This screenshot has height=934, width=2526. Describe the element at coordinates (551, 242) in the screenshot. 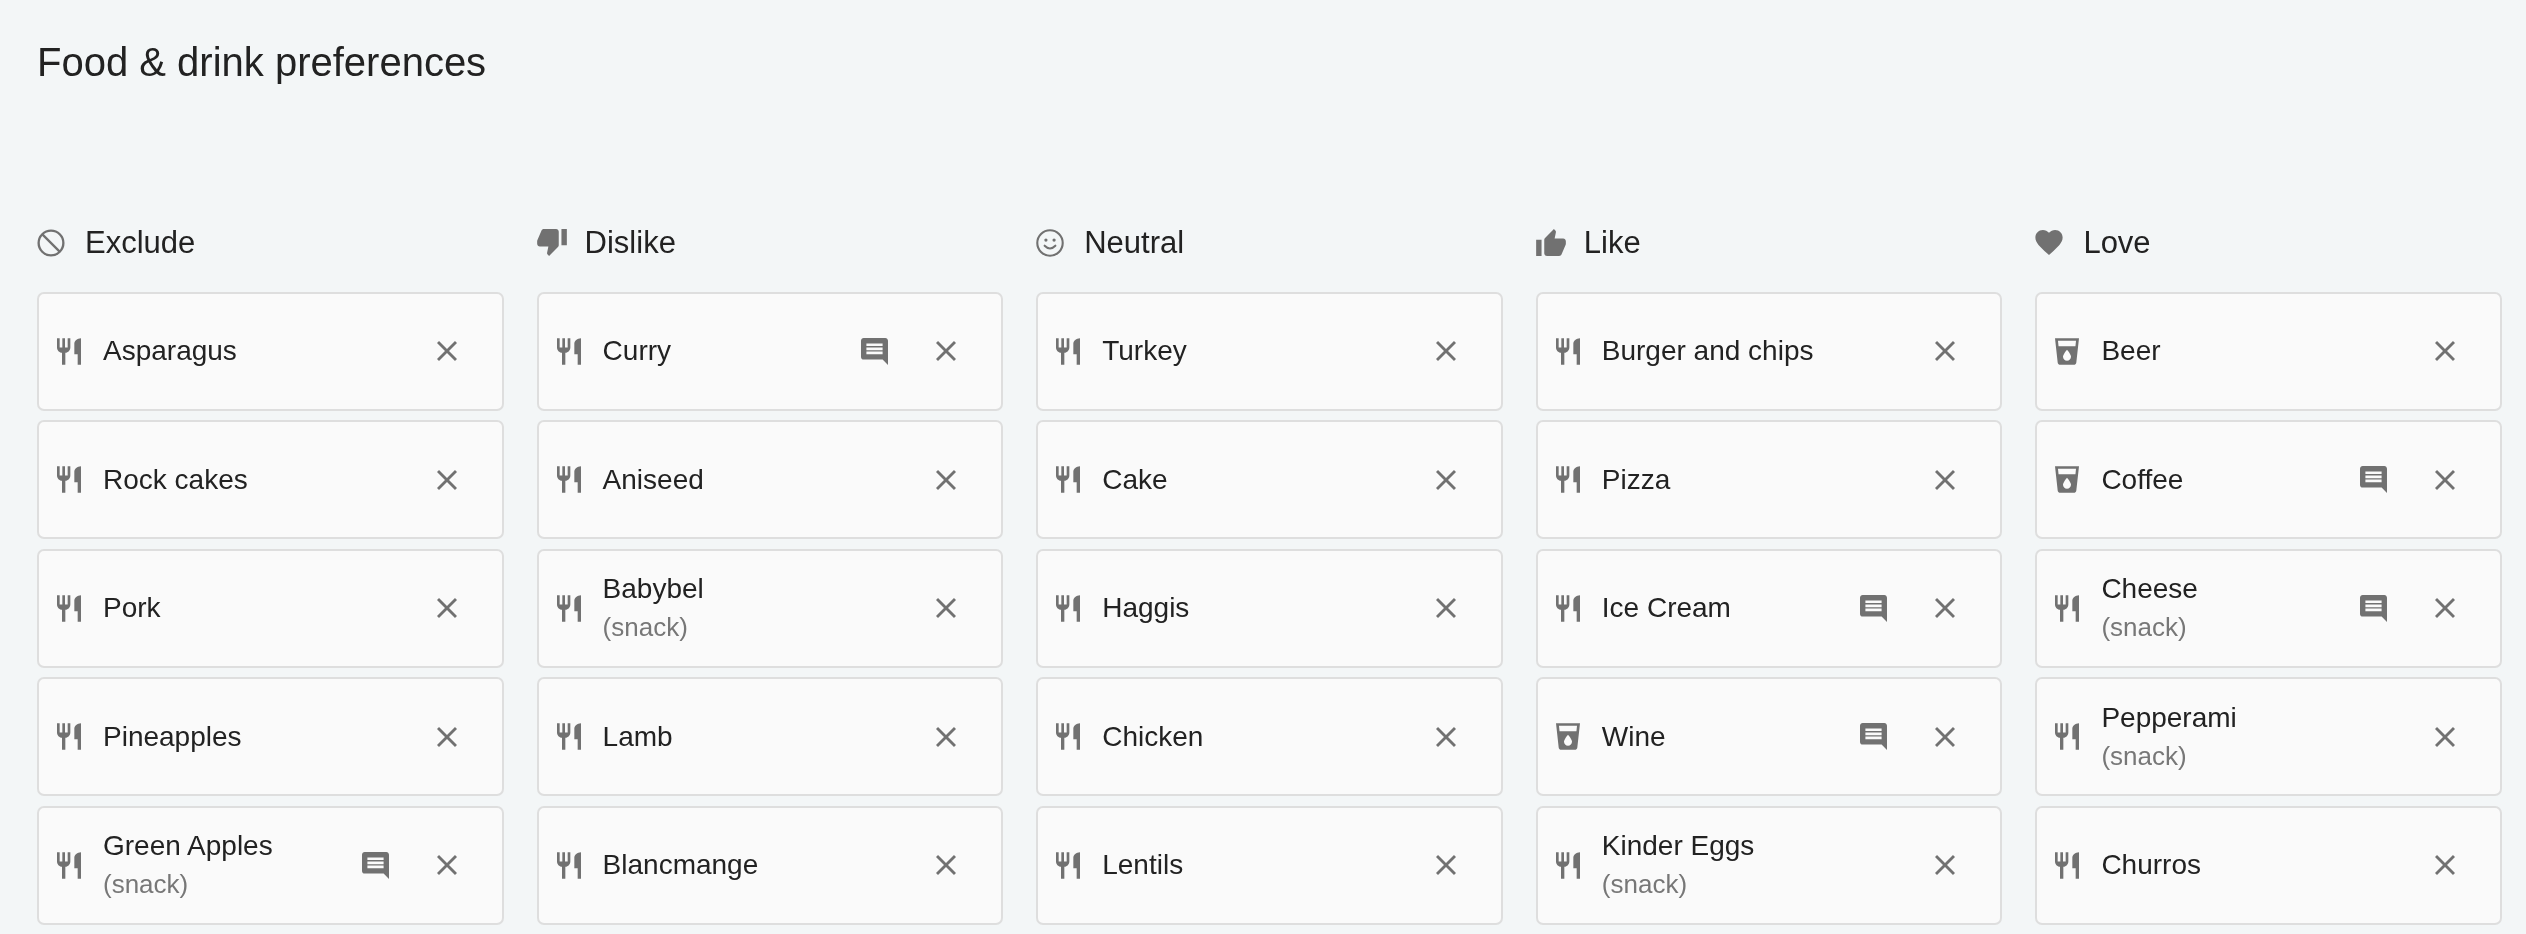

I see `thumbs-down-icon` at that location.